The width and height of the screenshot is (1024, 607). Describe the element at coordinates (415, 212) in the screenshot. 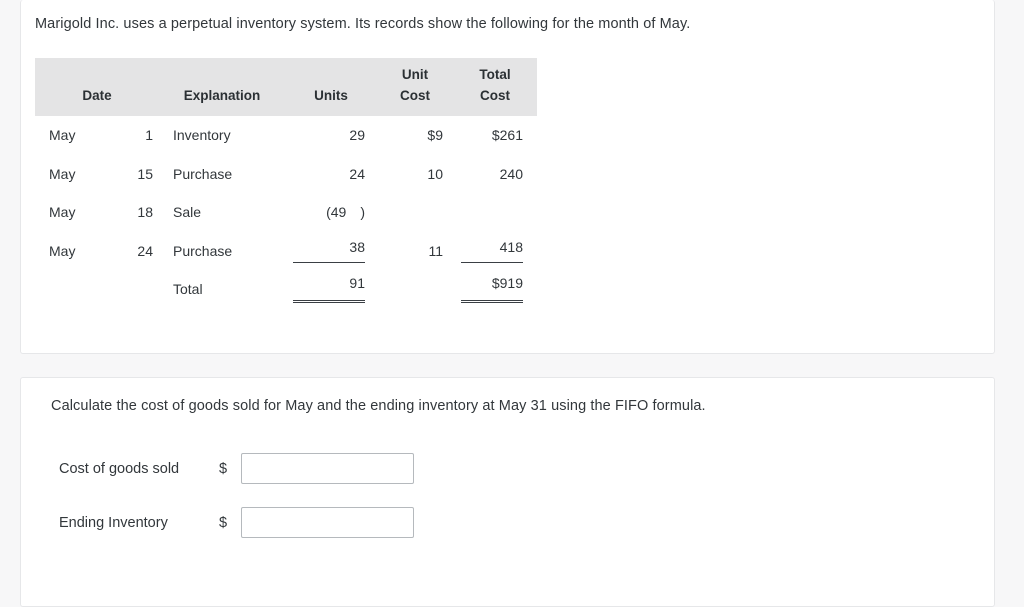

I see `cell-unit-cost` at that location.